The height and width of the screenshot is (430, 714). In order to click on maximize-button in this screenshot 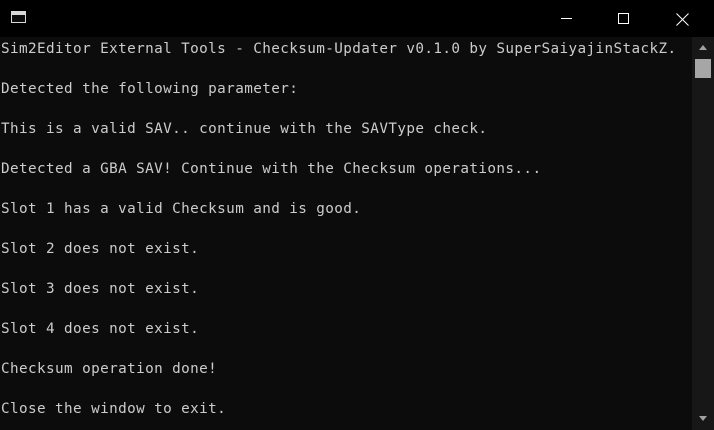, I will do `click(623, 18)`.